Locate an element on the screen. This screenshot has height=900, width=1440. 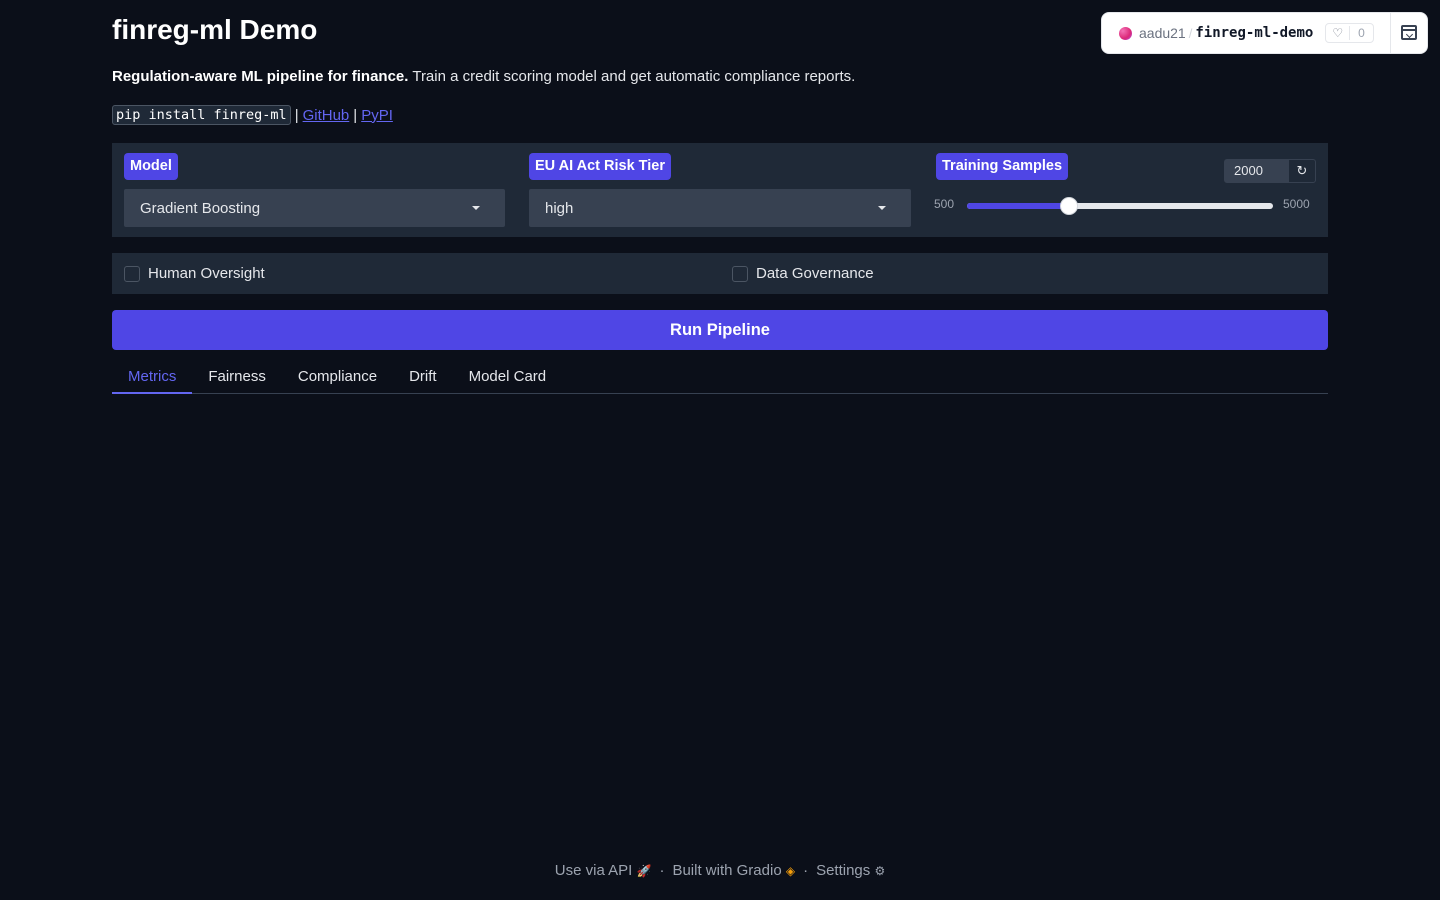
risk-tier-selected: high is located at coordinates (559, 208).